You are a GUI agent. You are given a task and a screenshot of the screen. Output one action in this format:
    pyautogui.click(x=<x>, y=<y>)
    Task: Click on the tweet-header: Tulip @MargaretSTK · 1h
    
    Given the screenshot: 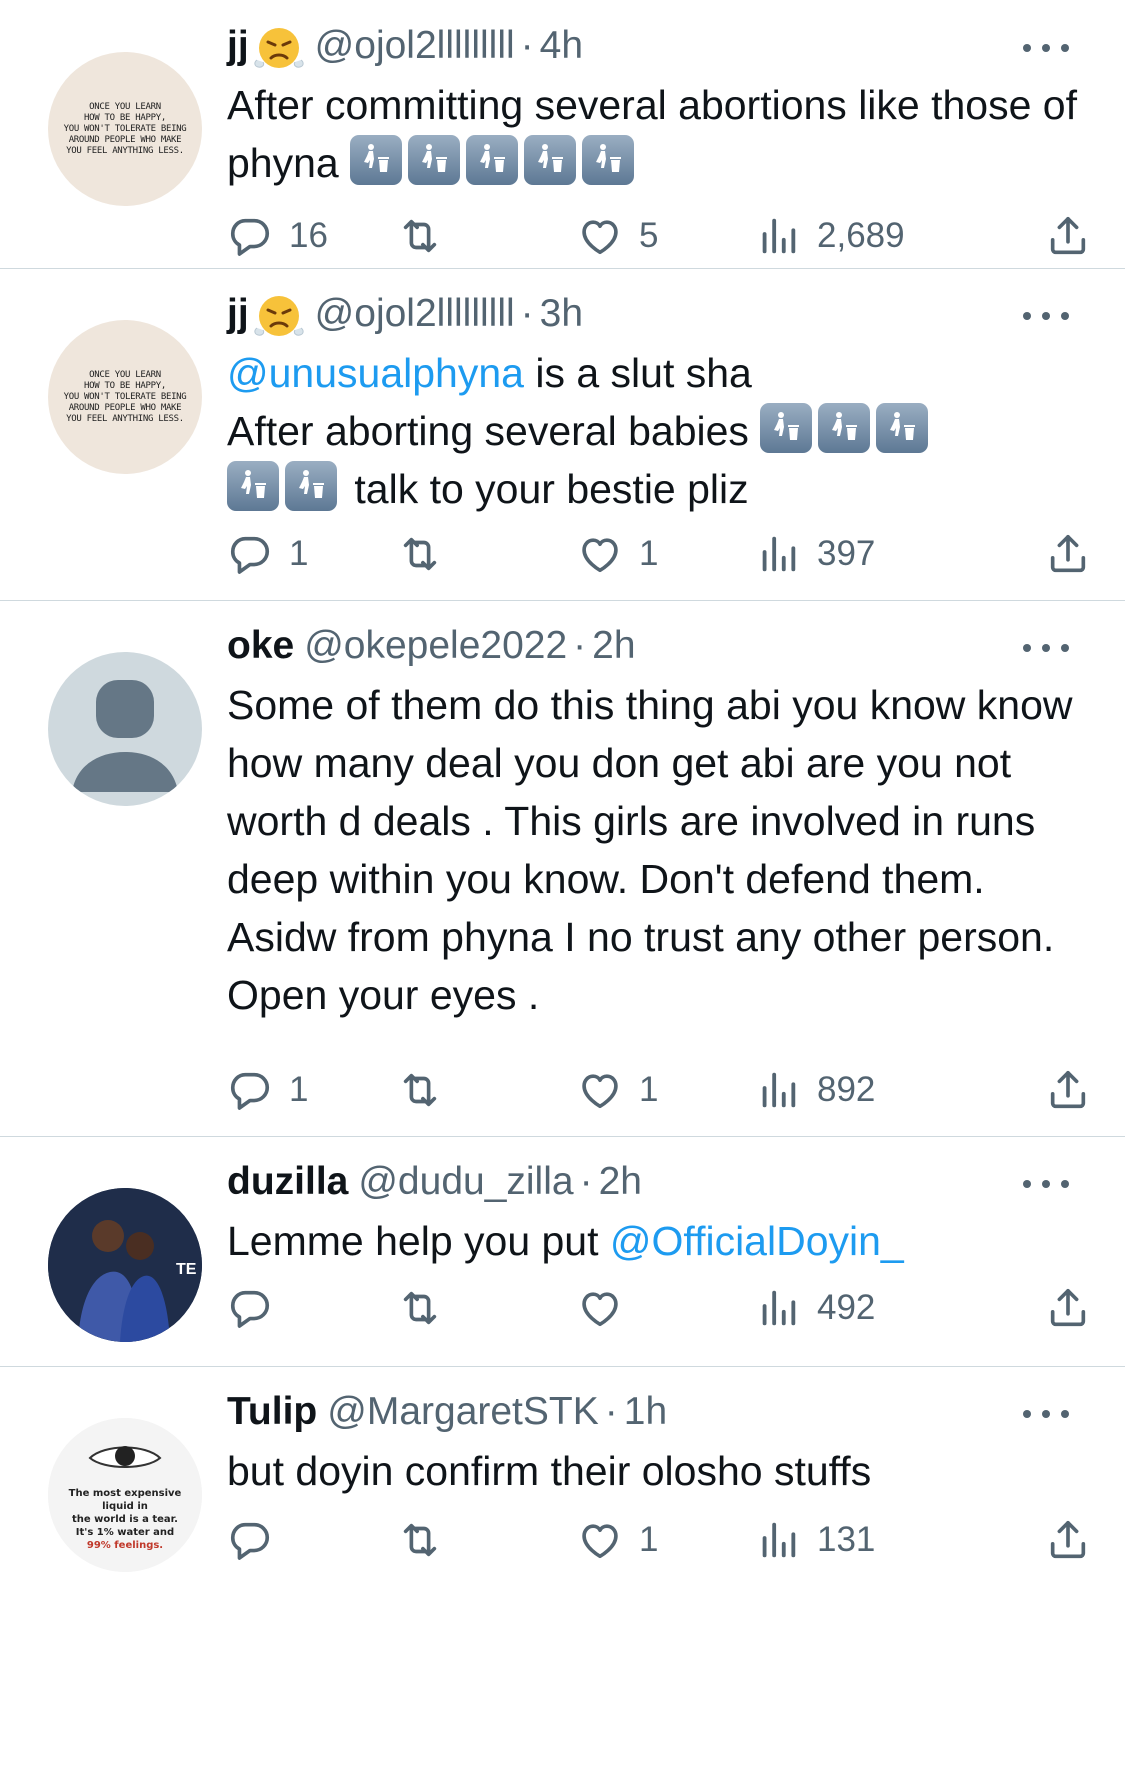 What is the action you would take?
    pyautogui.click(x=661, y=1412)
    